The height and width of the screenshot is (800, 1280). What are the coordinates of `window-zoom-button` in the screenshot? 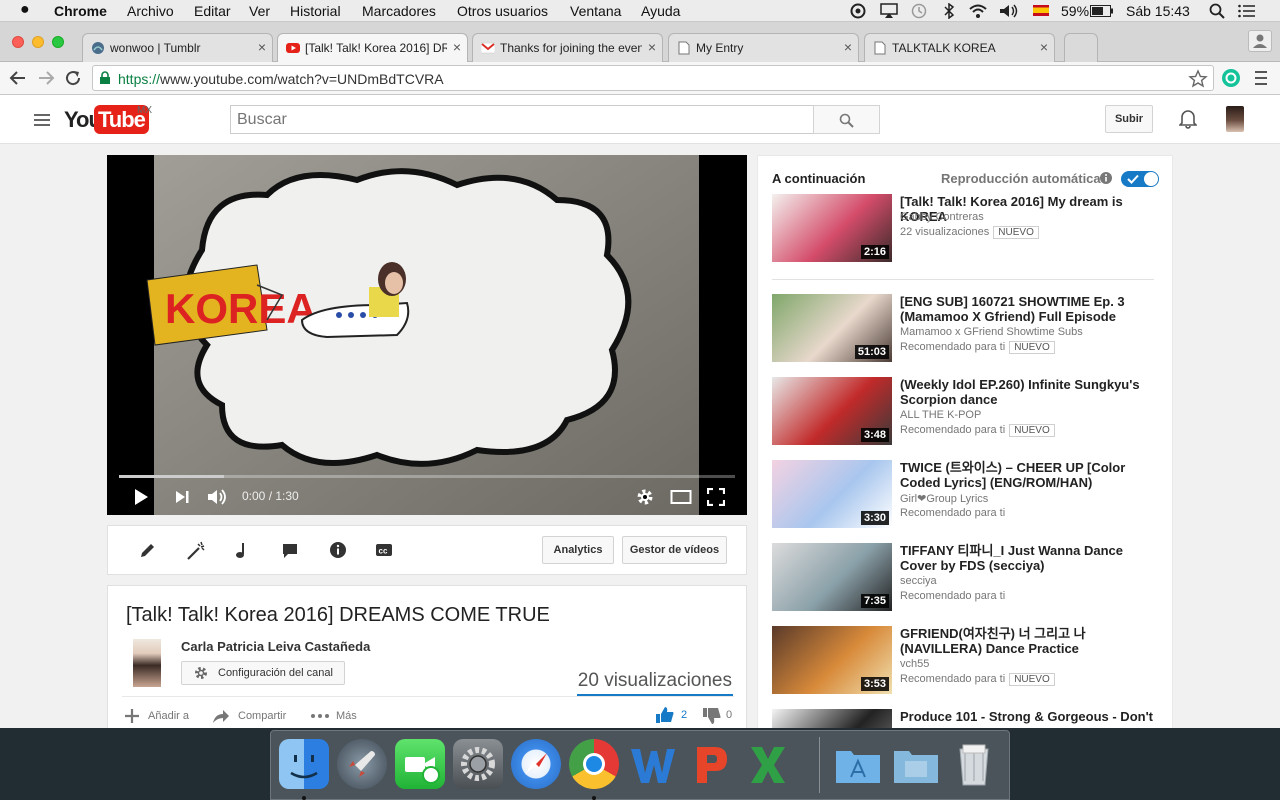 It's located at (58, 42).